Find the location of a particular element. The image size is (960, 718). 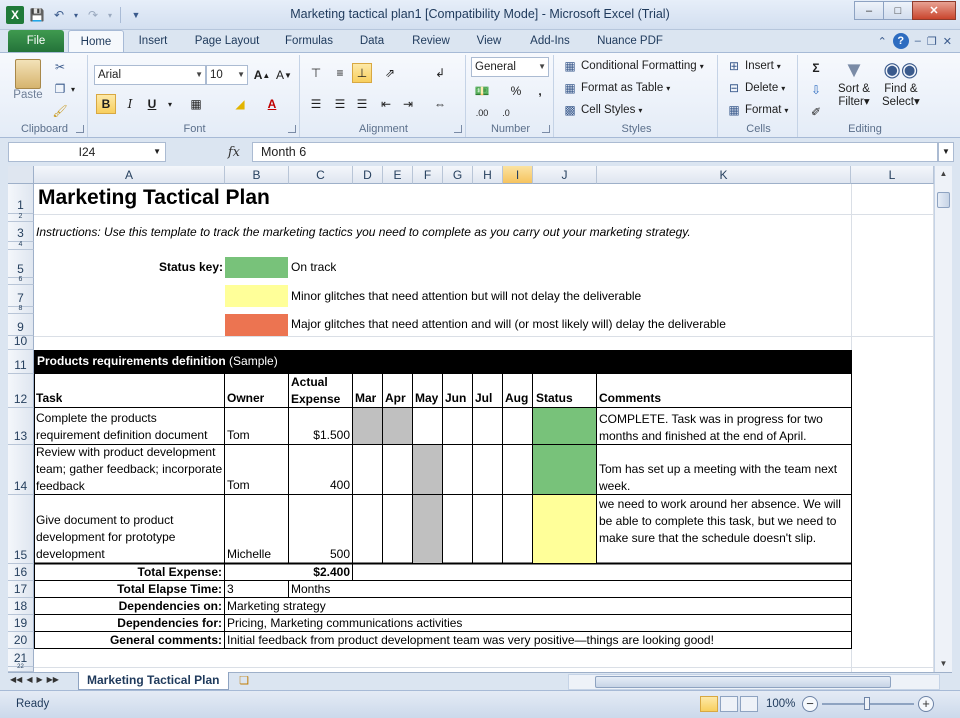

tab-view: View is located at coordinates (489, 41).